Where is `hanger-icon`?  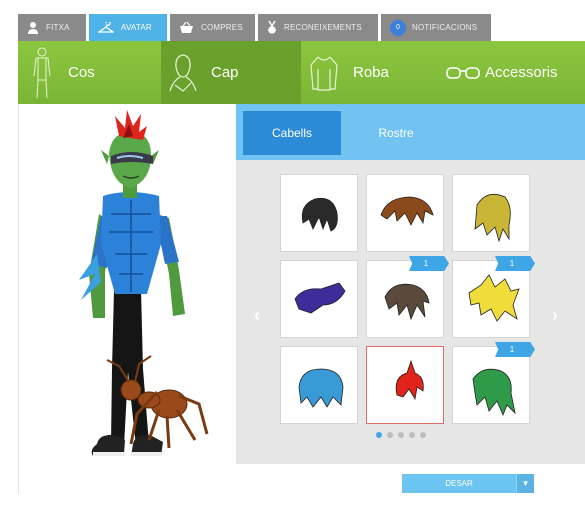 hanger-icon is located at coordinates (106, 27).